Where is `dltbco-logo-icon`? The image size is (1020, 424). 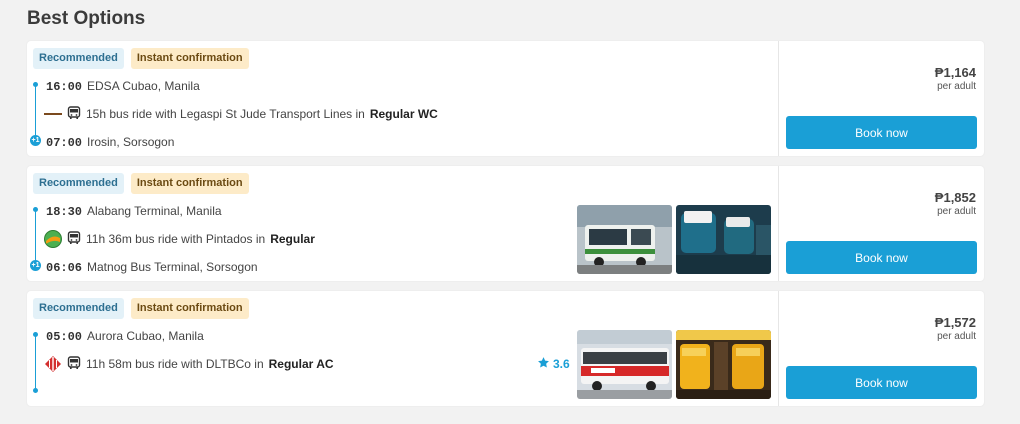
dltbco-logo-icon is located at coordinates (53, 364).